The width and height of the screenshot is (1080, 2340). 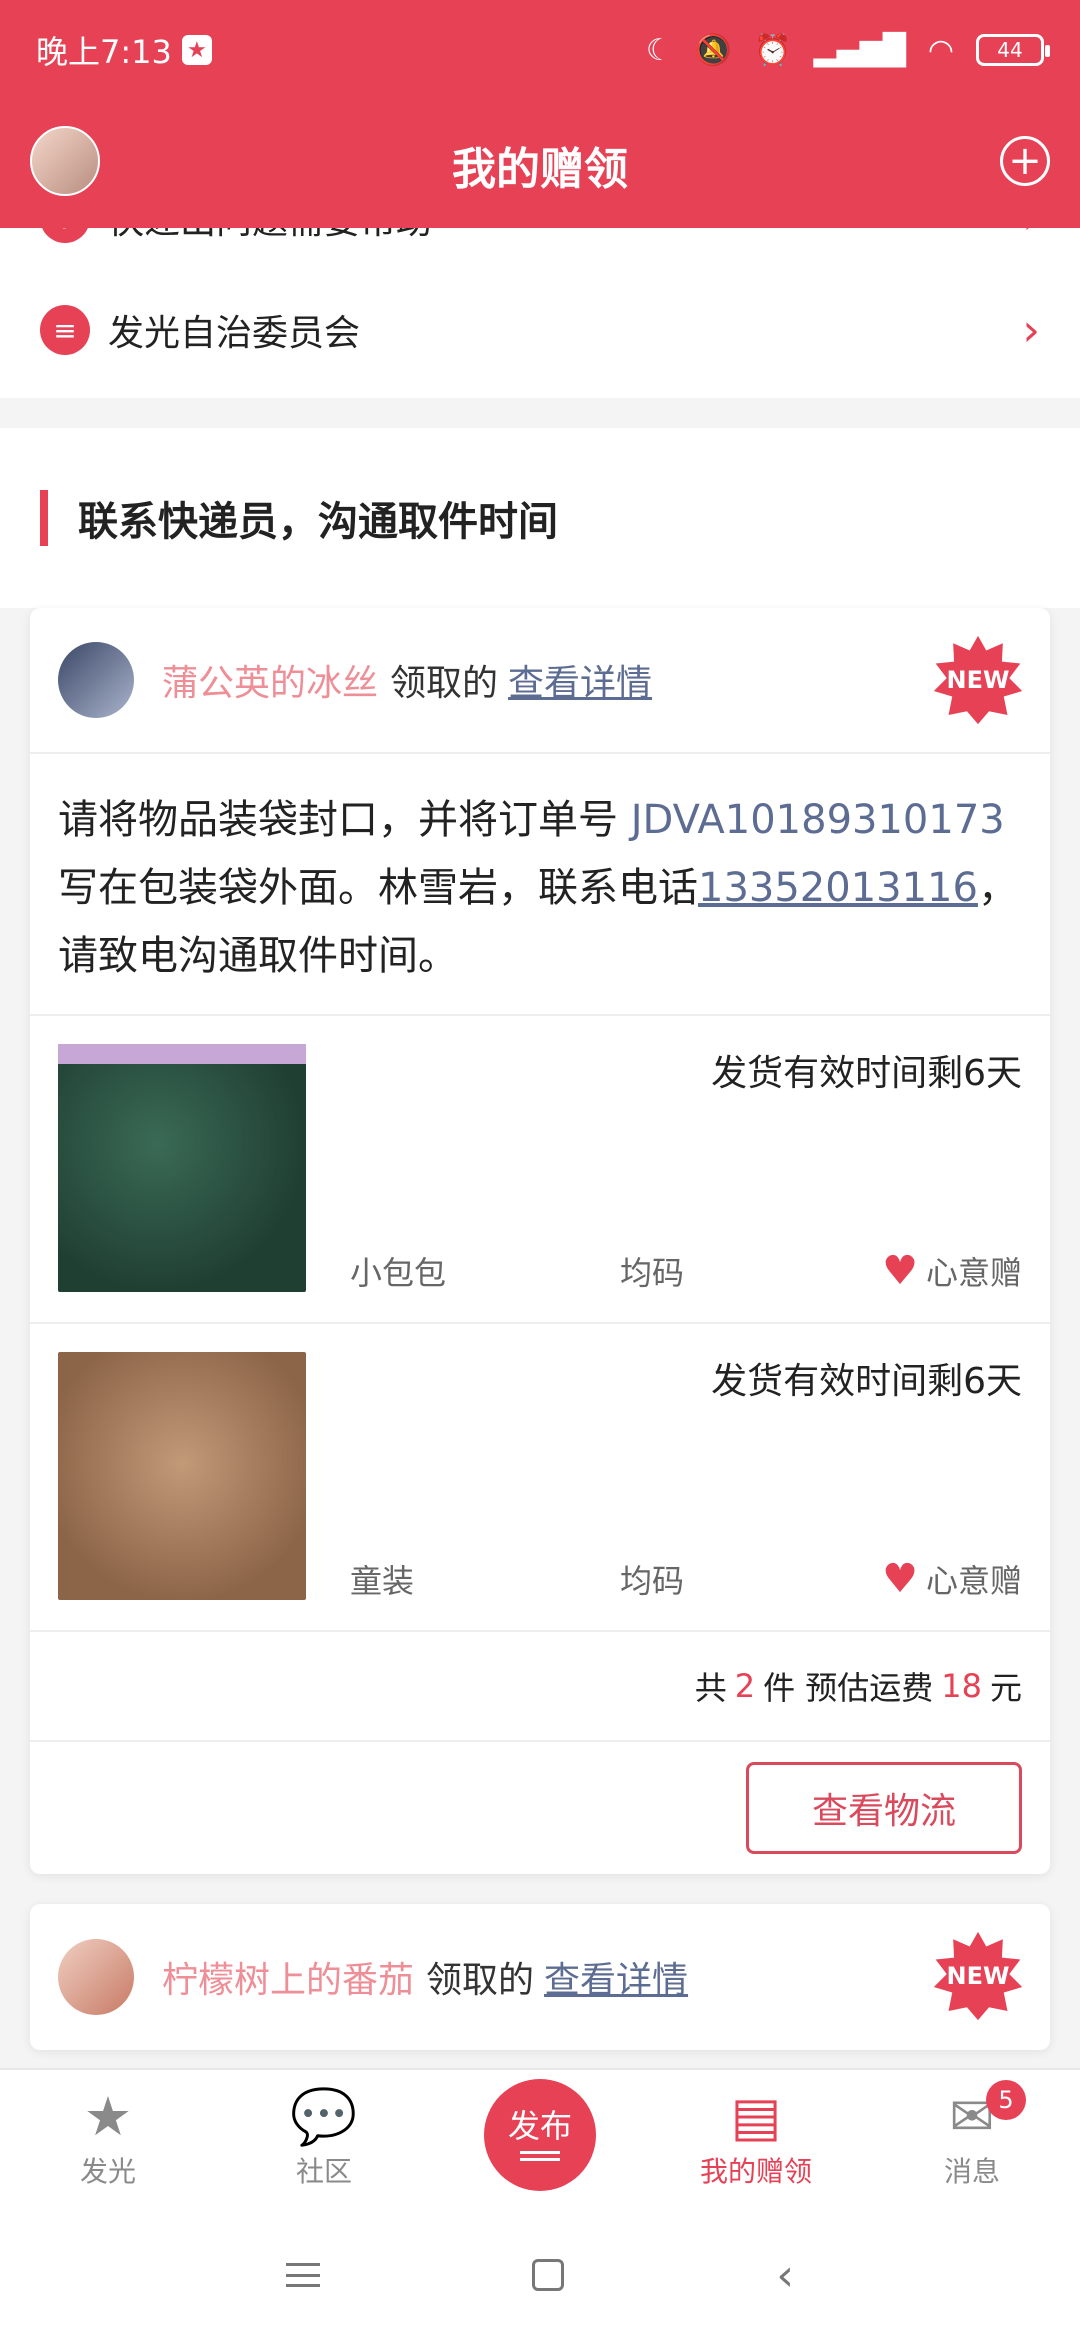 What do you see at coordinates (848, 1688) in the screenshot?
I see `summary-middle: 件 预估运费` at bounding box center [848, 1688].